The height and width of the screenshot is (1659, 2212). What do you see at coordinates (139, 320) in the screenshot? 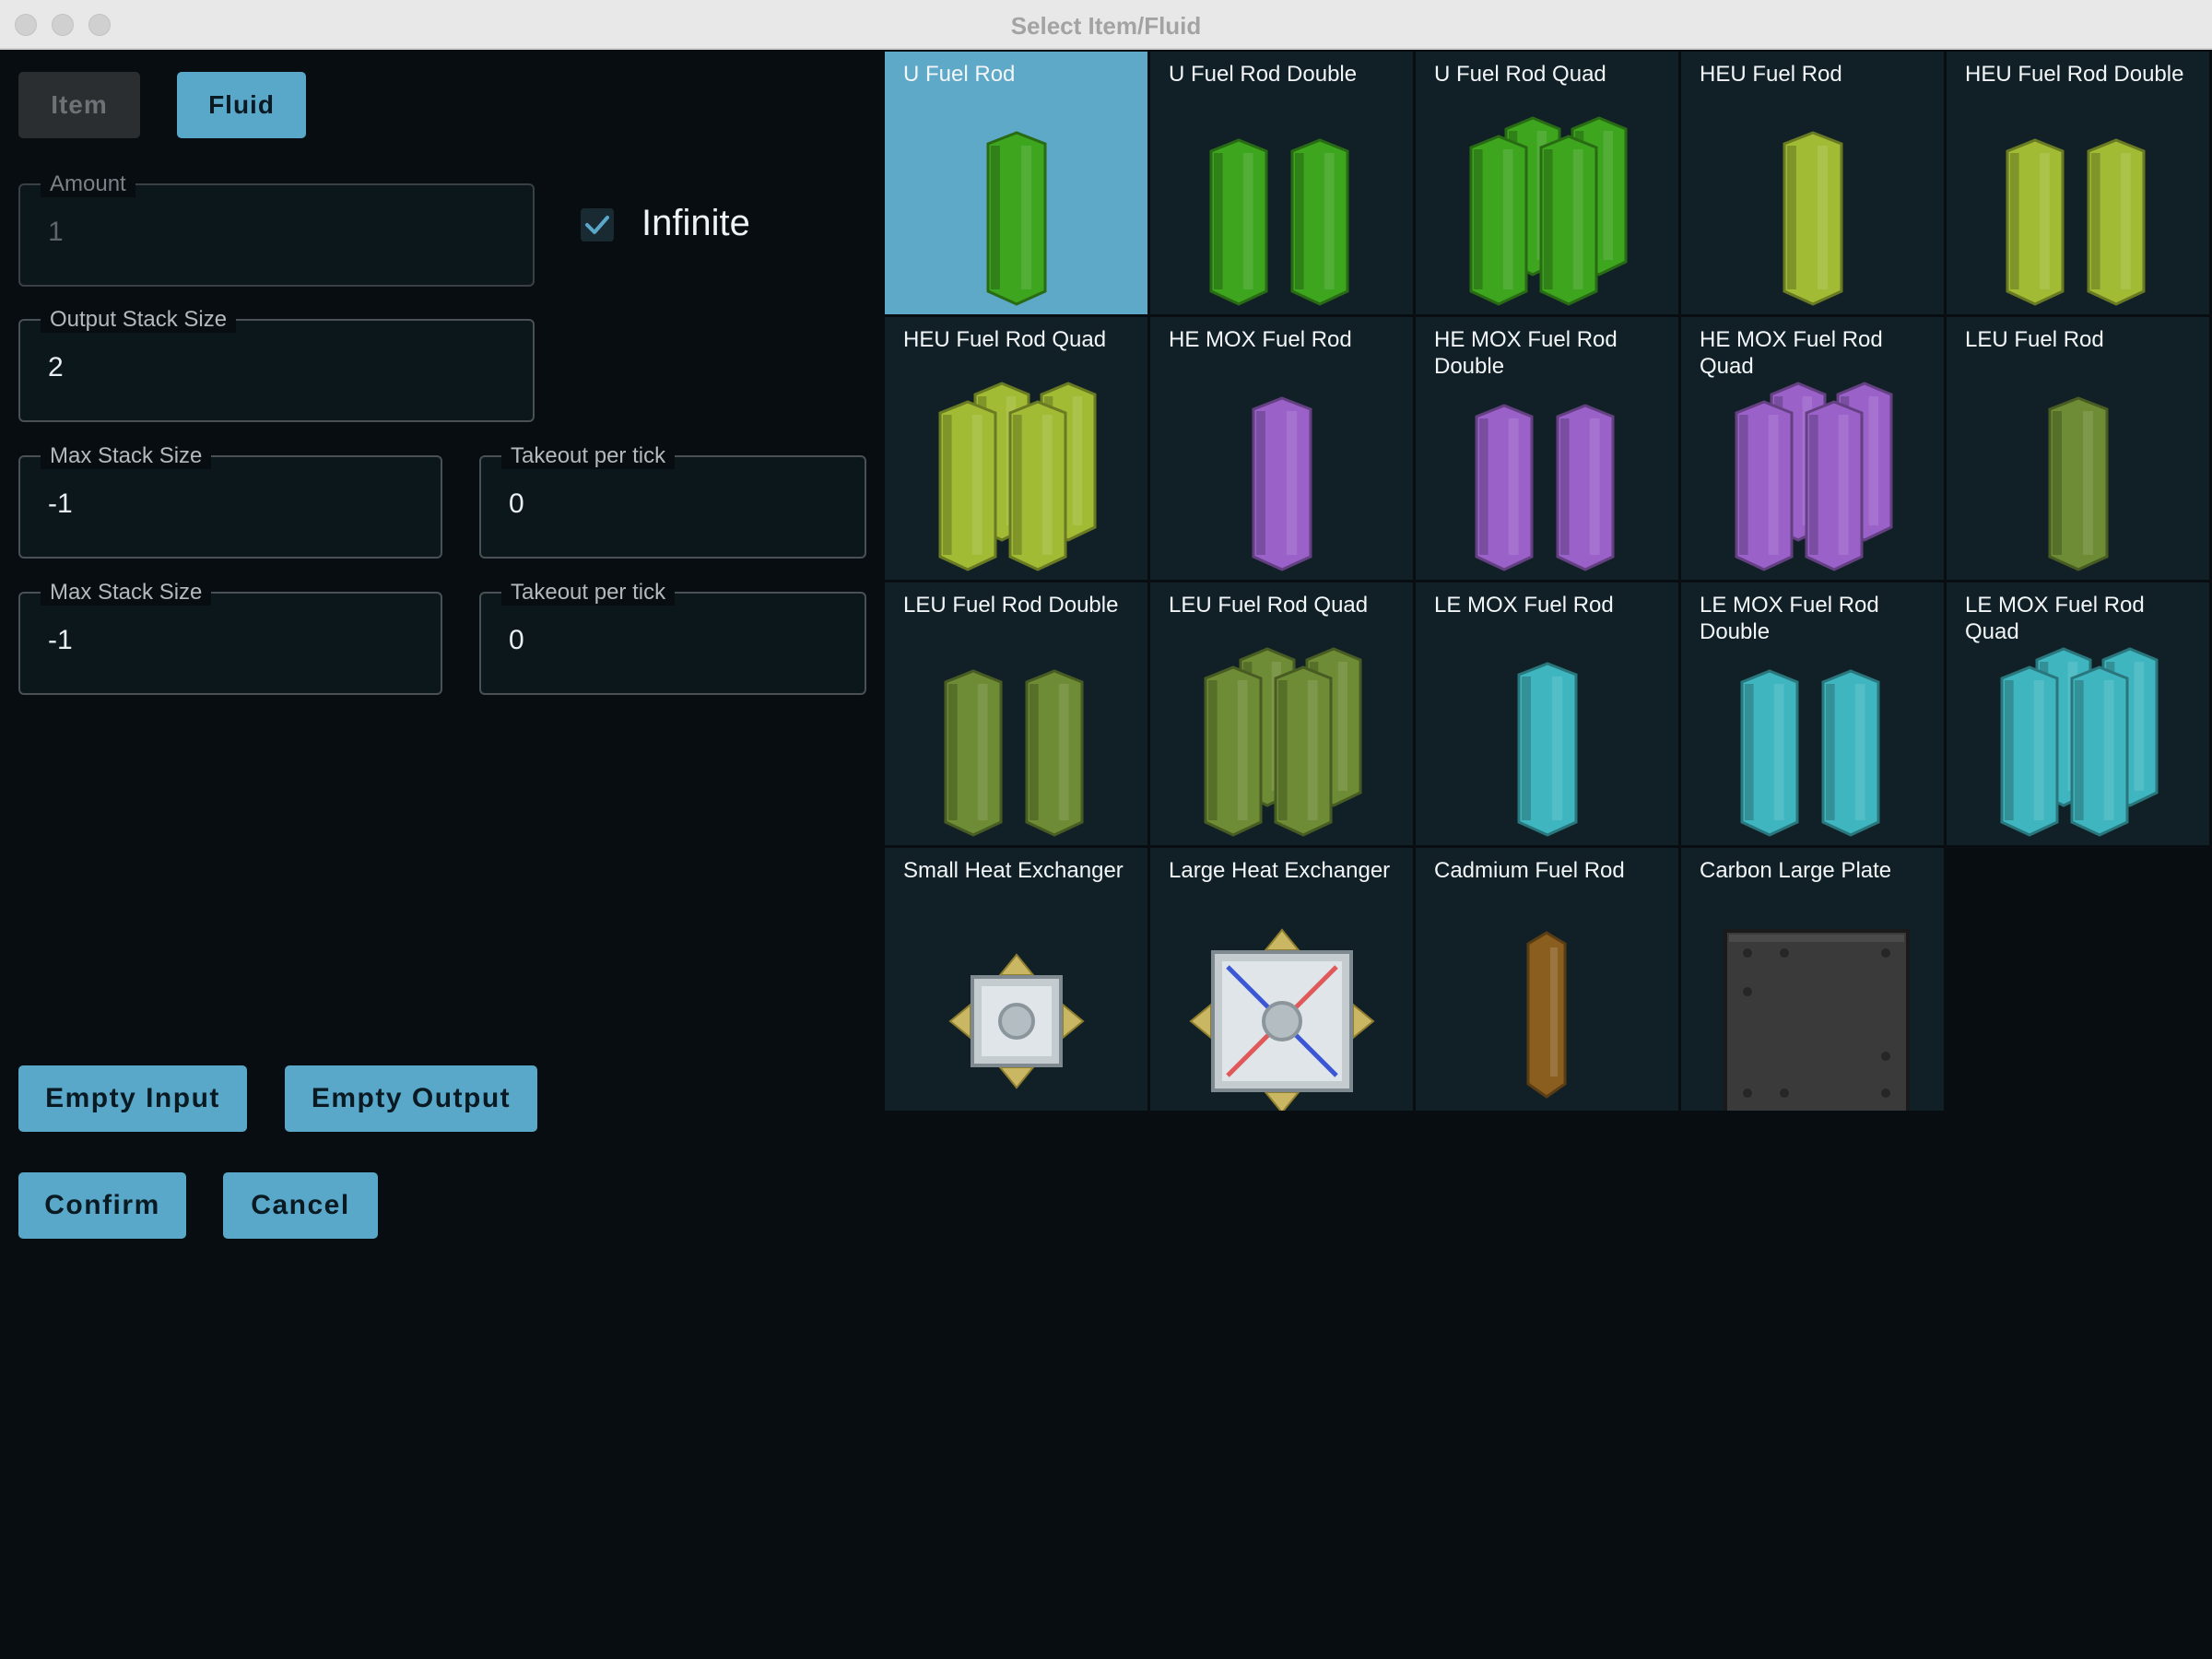
I see `output-stack-size-label: Output Stack Size` at bounding box center [139, 320].